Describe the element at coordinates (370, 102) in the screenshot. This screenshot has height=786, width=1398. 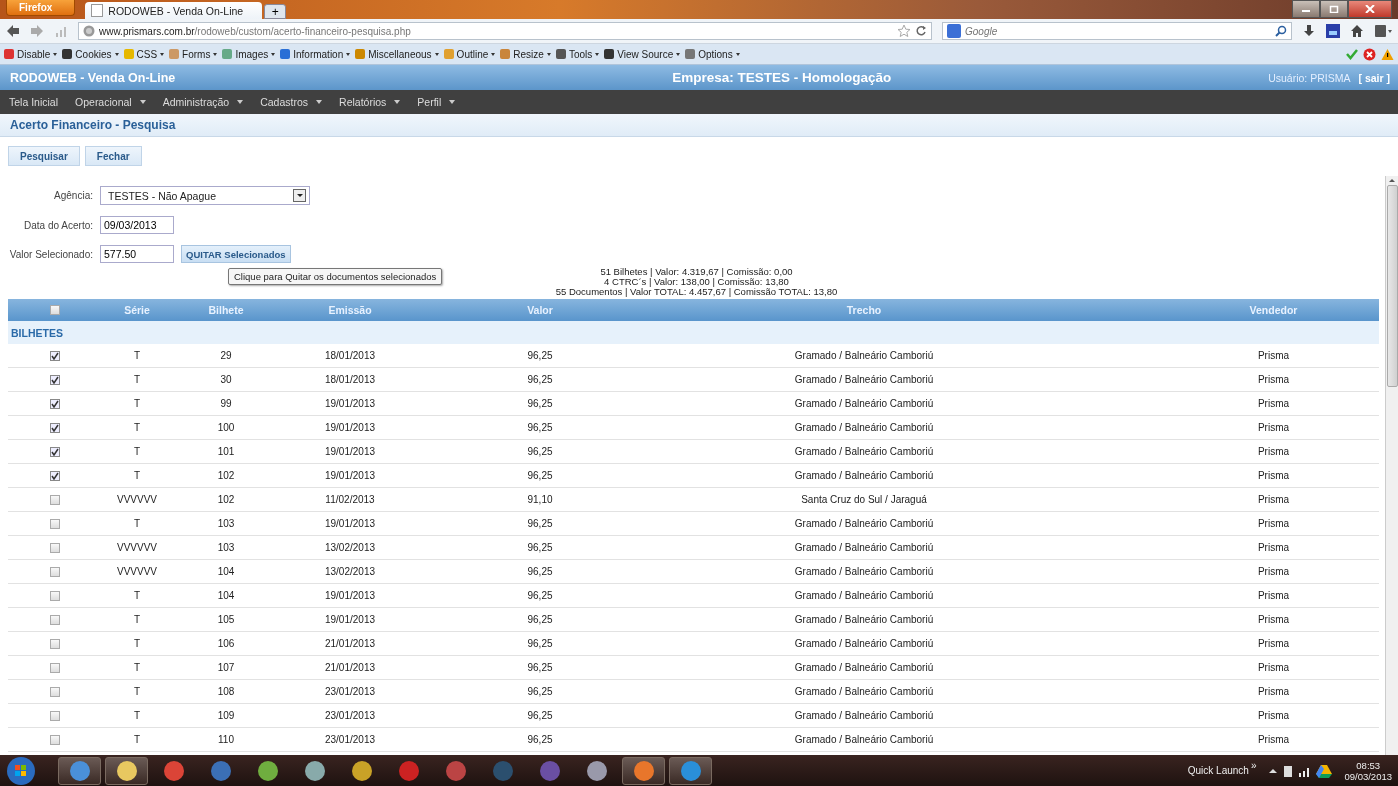
I see `menu-item: Relatórios` at that location.